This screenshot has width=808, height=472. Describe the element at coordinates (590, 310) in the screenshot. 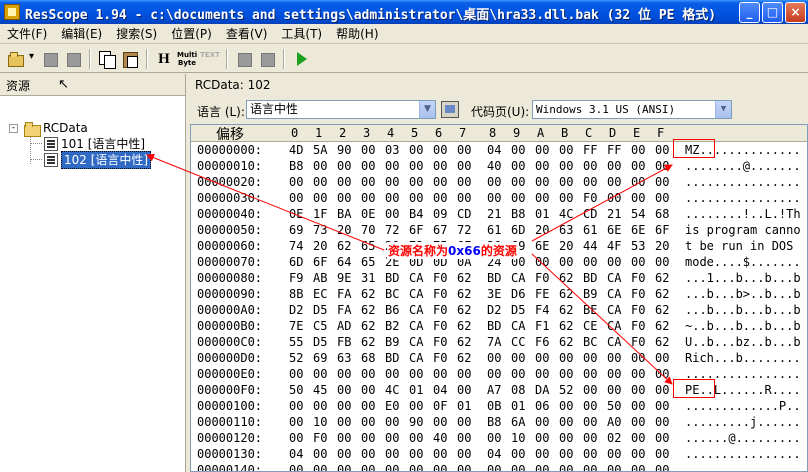

I see `hex-byte: BE` at that location.